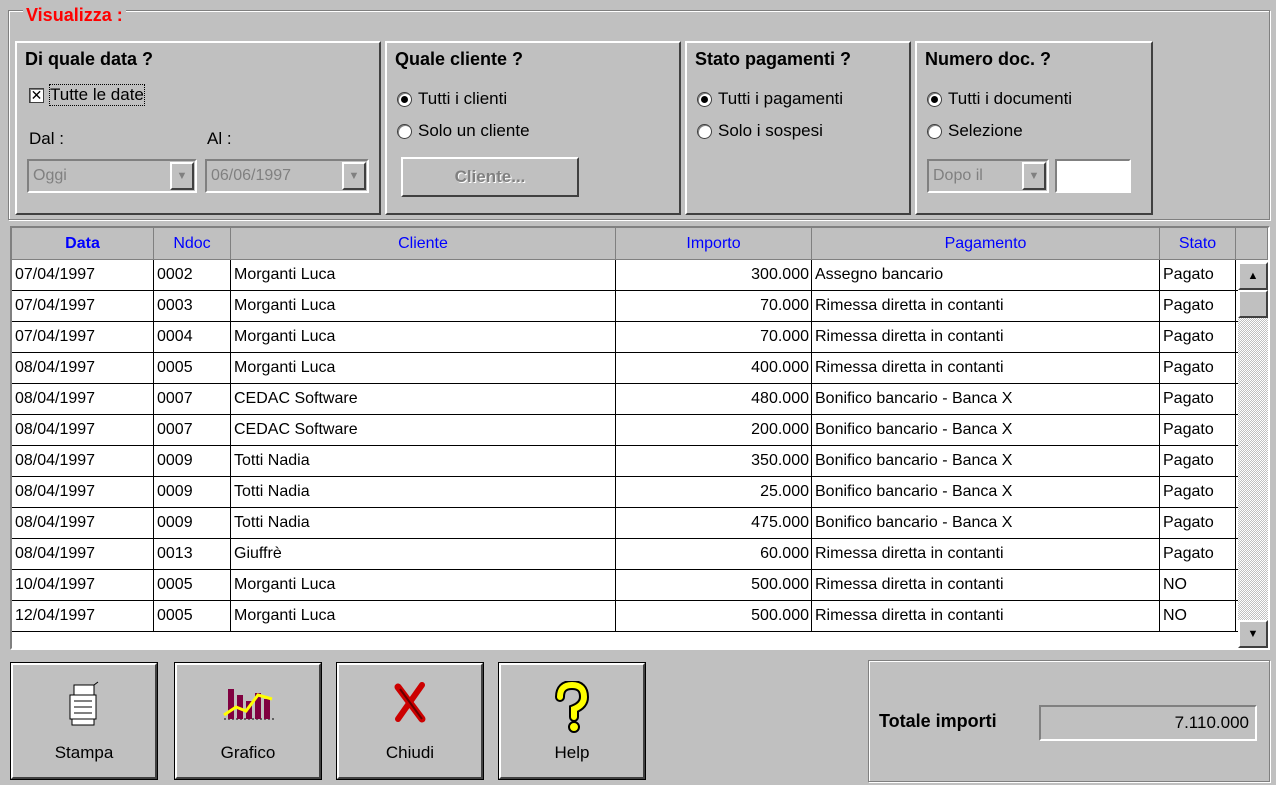 This screenshot has width=1276, height=785. Describe the element at coordinates (248, 721) in the screenshot. I see `chart-button: Grafico` at that location.